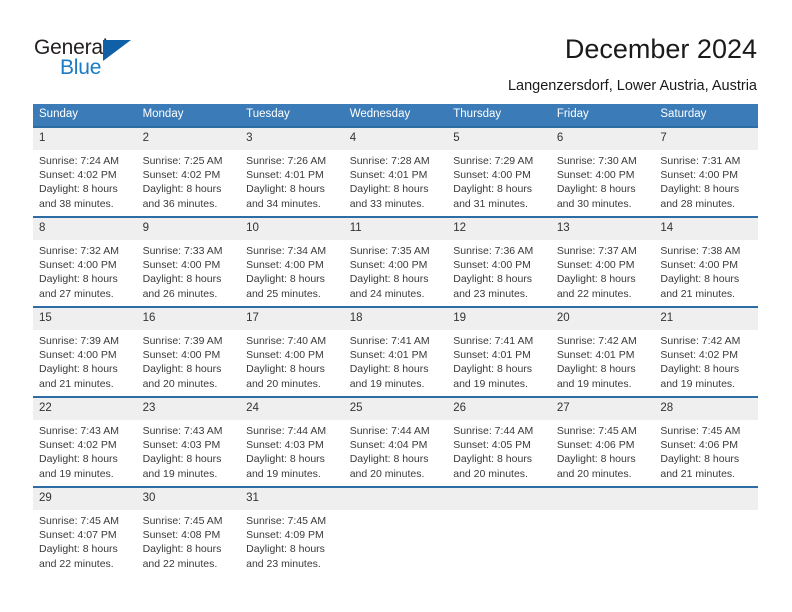  What do you see at coordinates (286, 341) in the screenshot?
I see `sunrise-time: Sunrise: 7:40 AM` at bounding box center [286, 341].